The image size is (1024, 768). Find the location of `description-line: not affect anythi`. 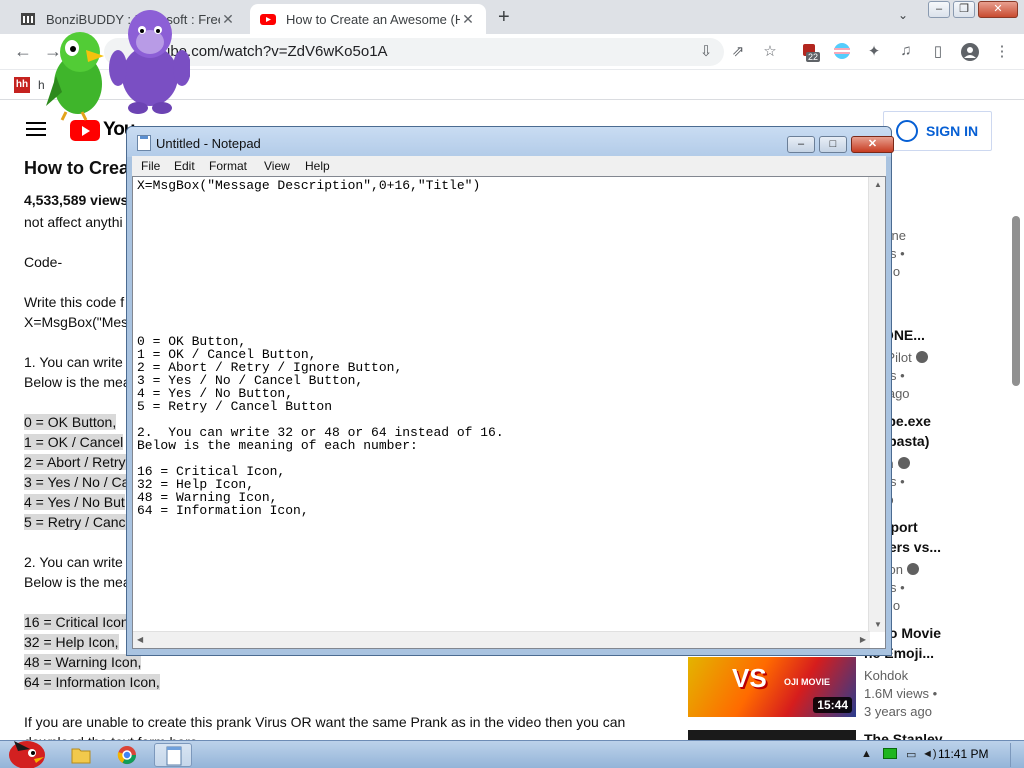

description-line: not affect anythi is located at coordinates (73, 222).